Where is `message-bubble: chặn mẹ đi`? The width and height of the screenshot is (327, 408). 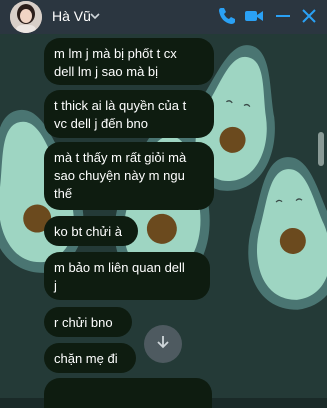
message-bubble: chặn mẹ đi is located at coordinates (90, 358).